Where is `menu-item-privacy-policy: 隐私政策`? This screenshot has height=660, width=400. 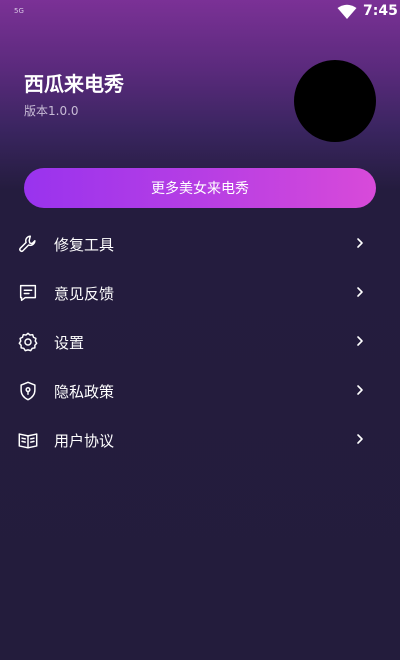 menu-item-privacy-policy: 隐私政策 is located at coordinates (200, 390).